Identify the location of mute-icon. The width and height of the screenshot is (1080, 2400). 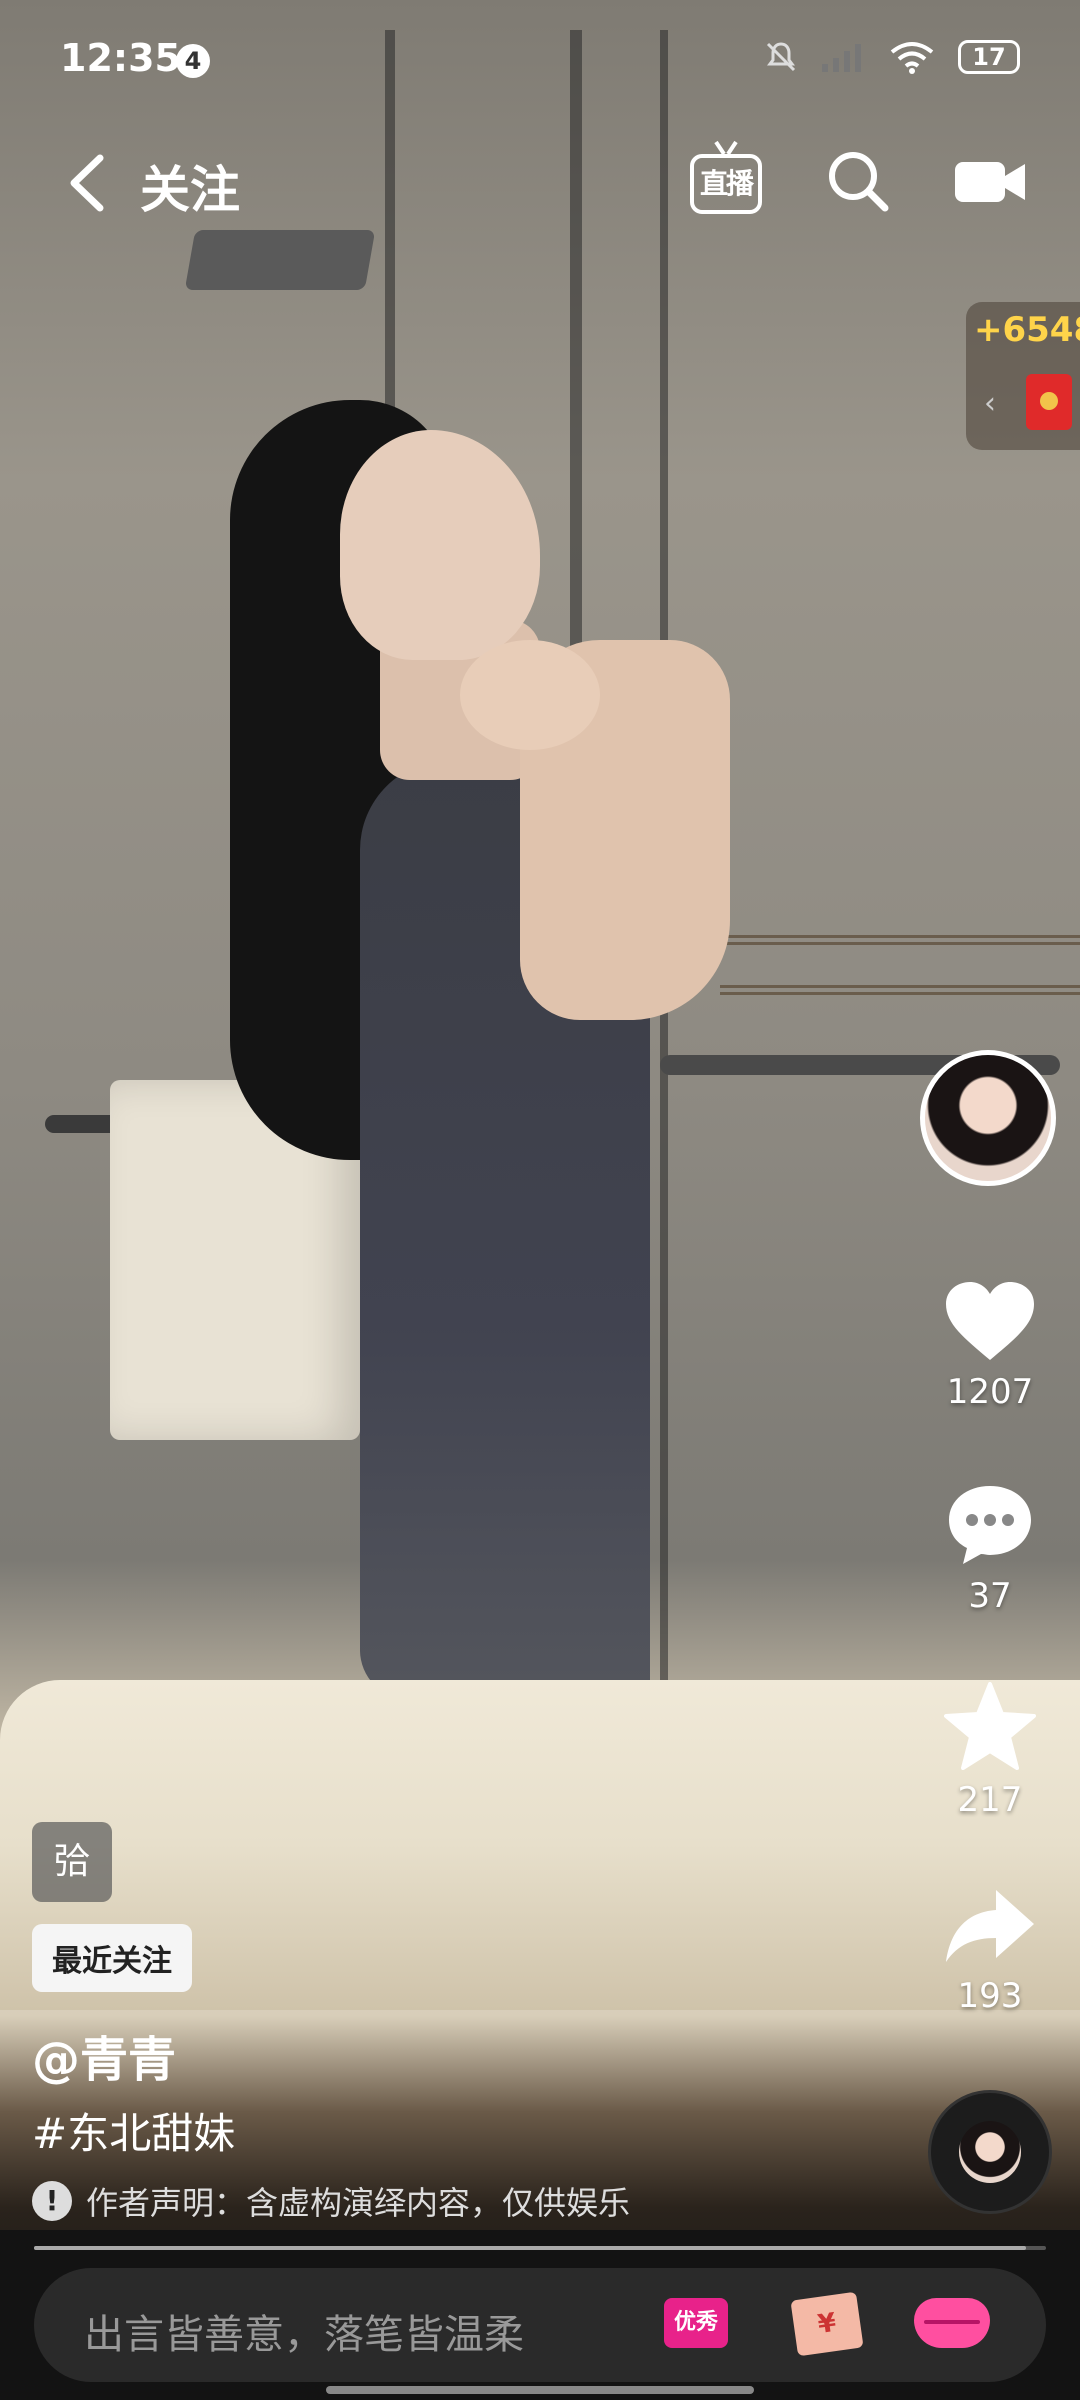
(781, 57).